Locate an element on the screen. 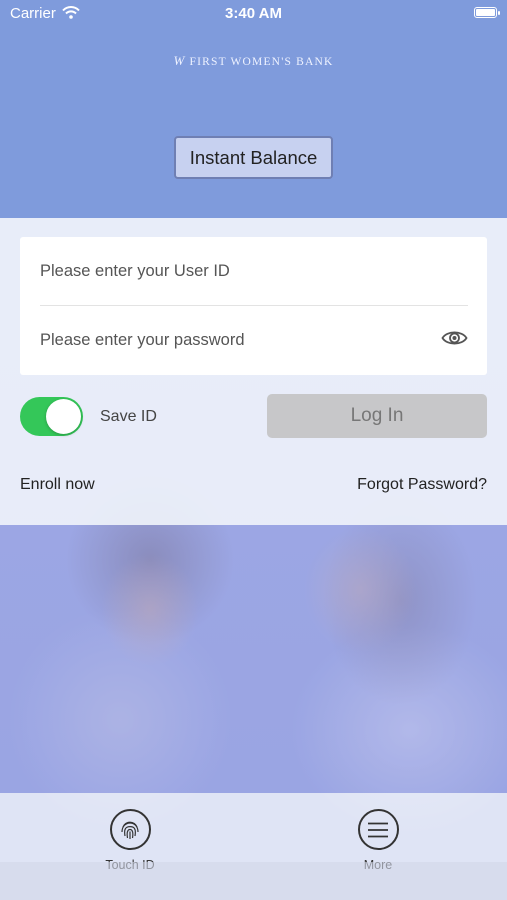 The image size is (507, 900). password-field: Please enter your password is located at coordinates (254, 340).